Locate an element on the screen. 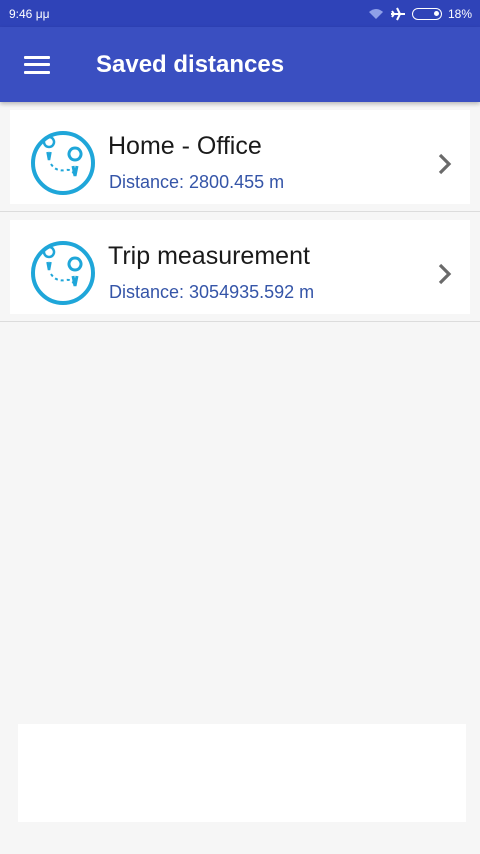 The width and height of the screenshot is (480, 854). status-icons: 18% is located at coordinates (420, 14).